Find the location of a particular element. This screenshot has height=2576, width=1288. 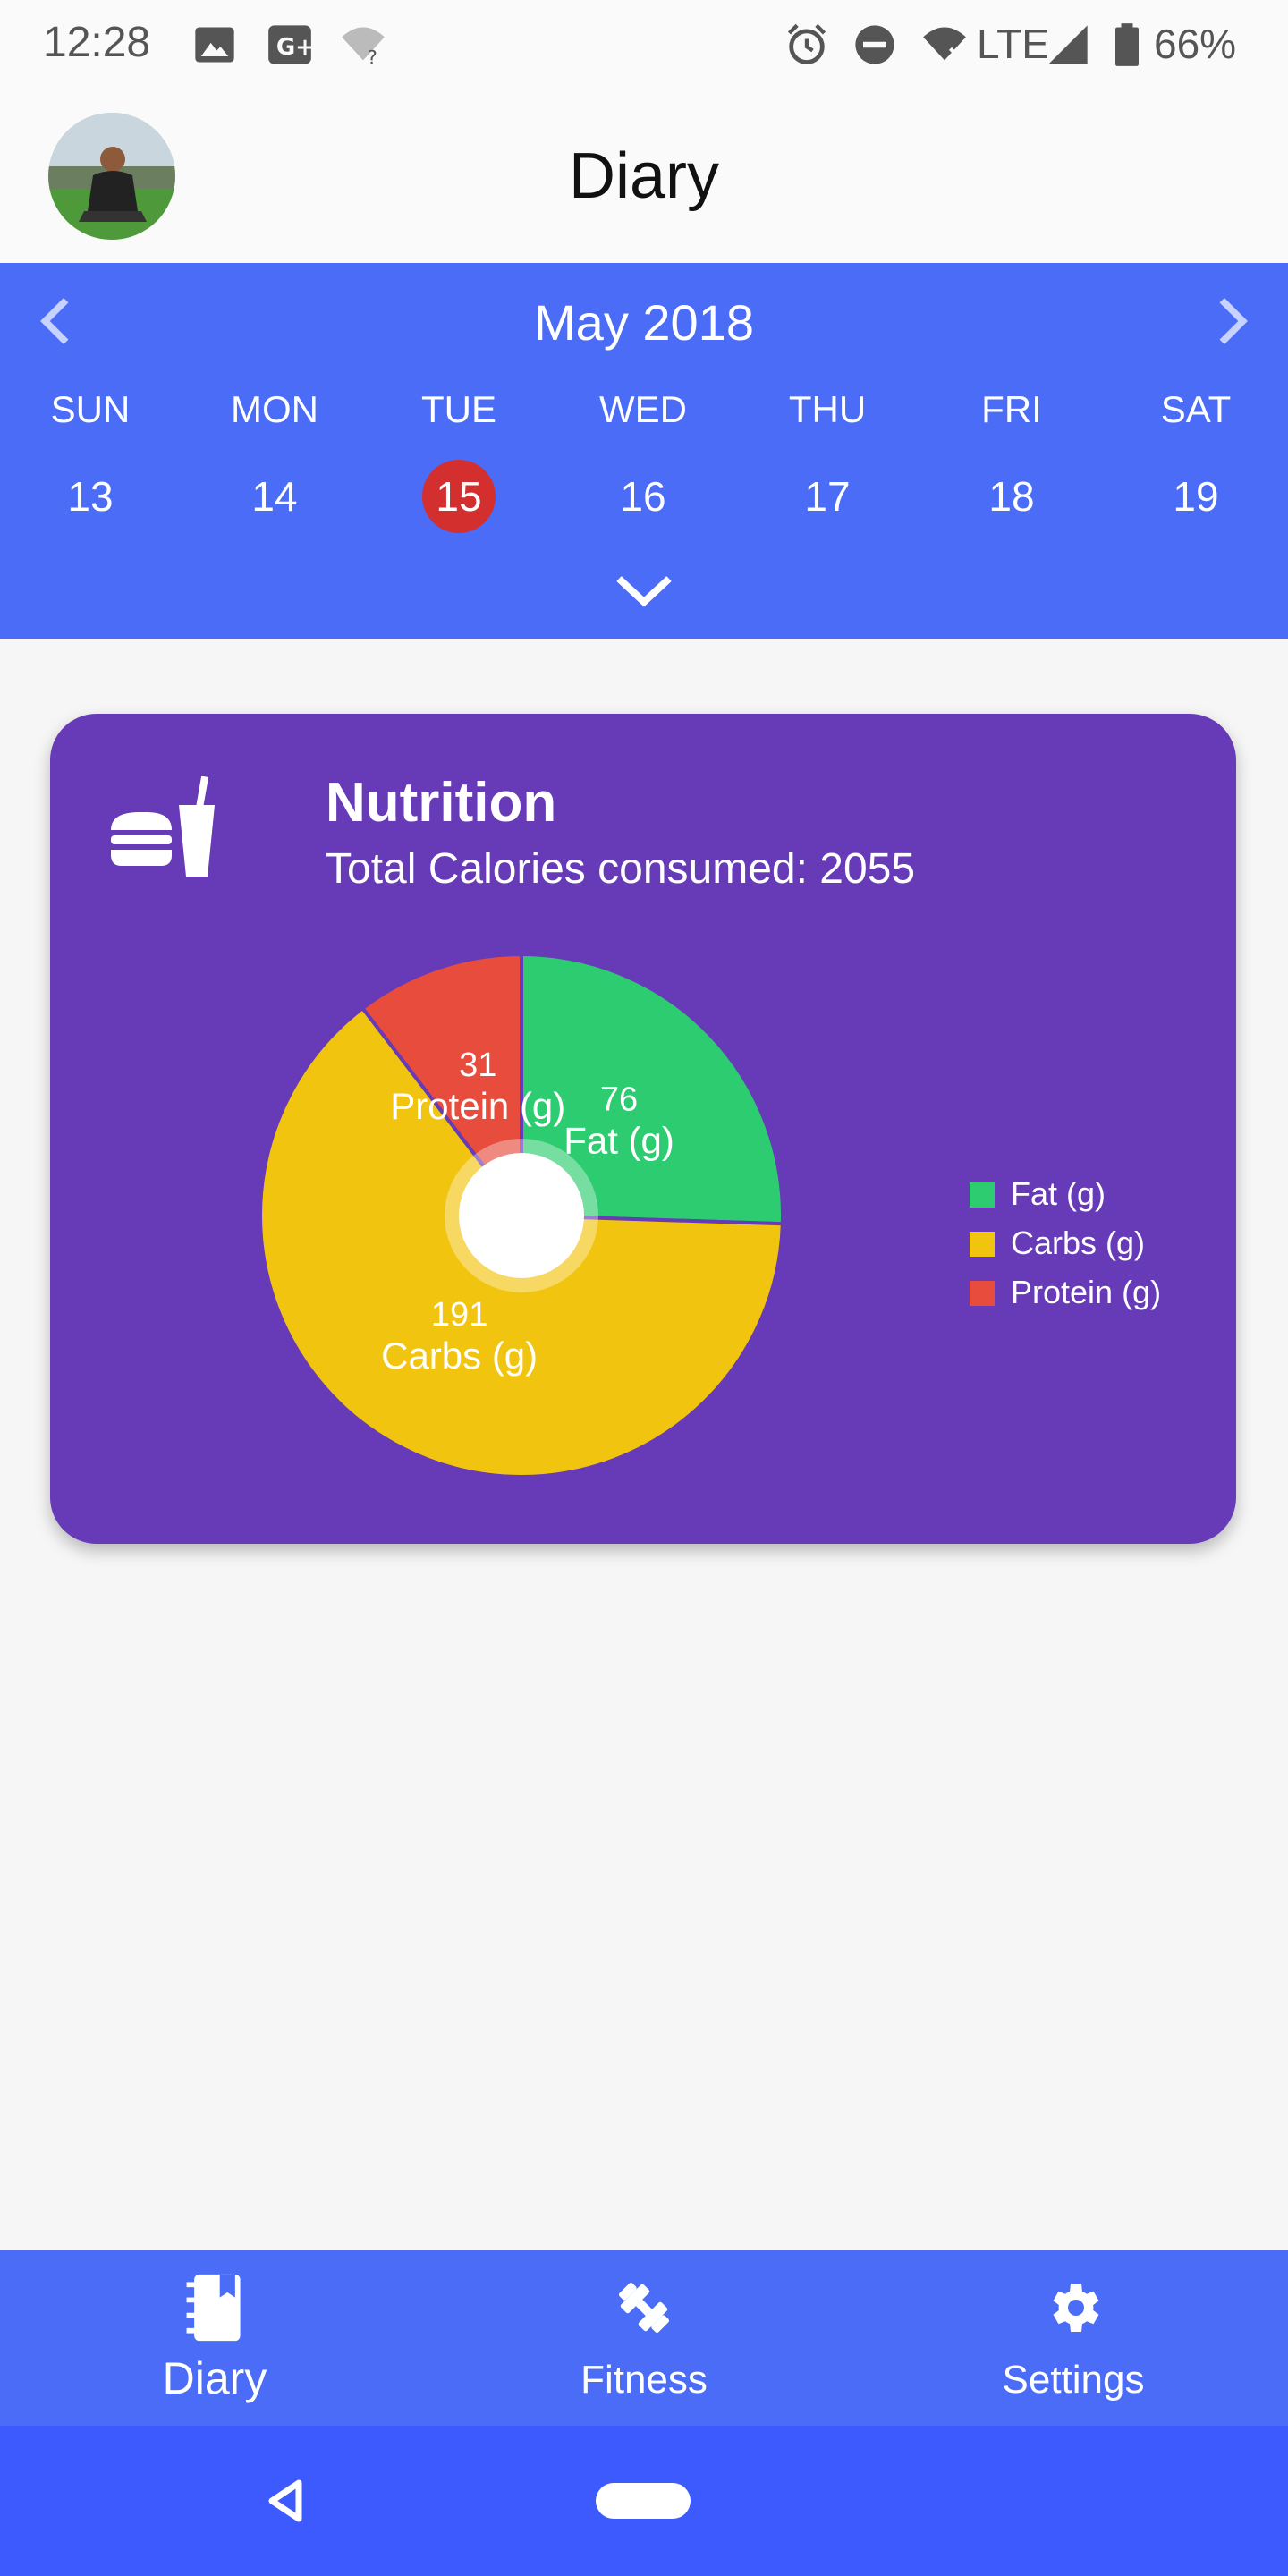

month-label: May 2018 is located at coordinates (644, 322).